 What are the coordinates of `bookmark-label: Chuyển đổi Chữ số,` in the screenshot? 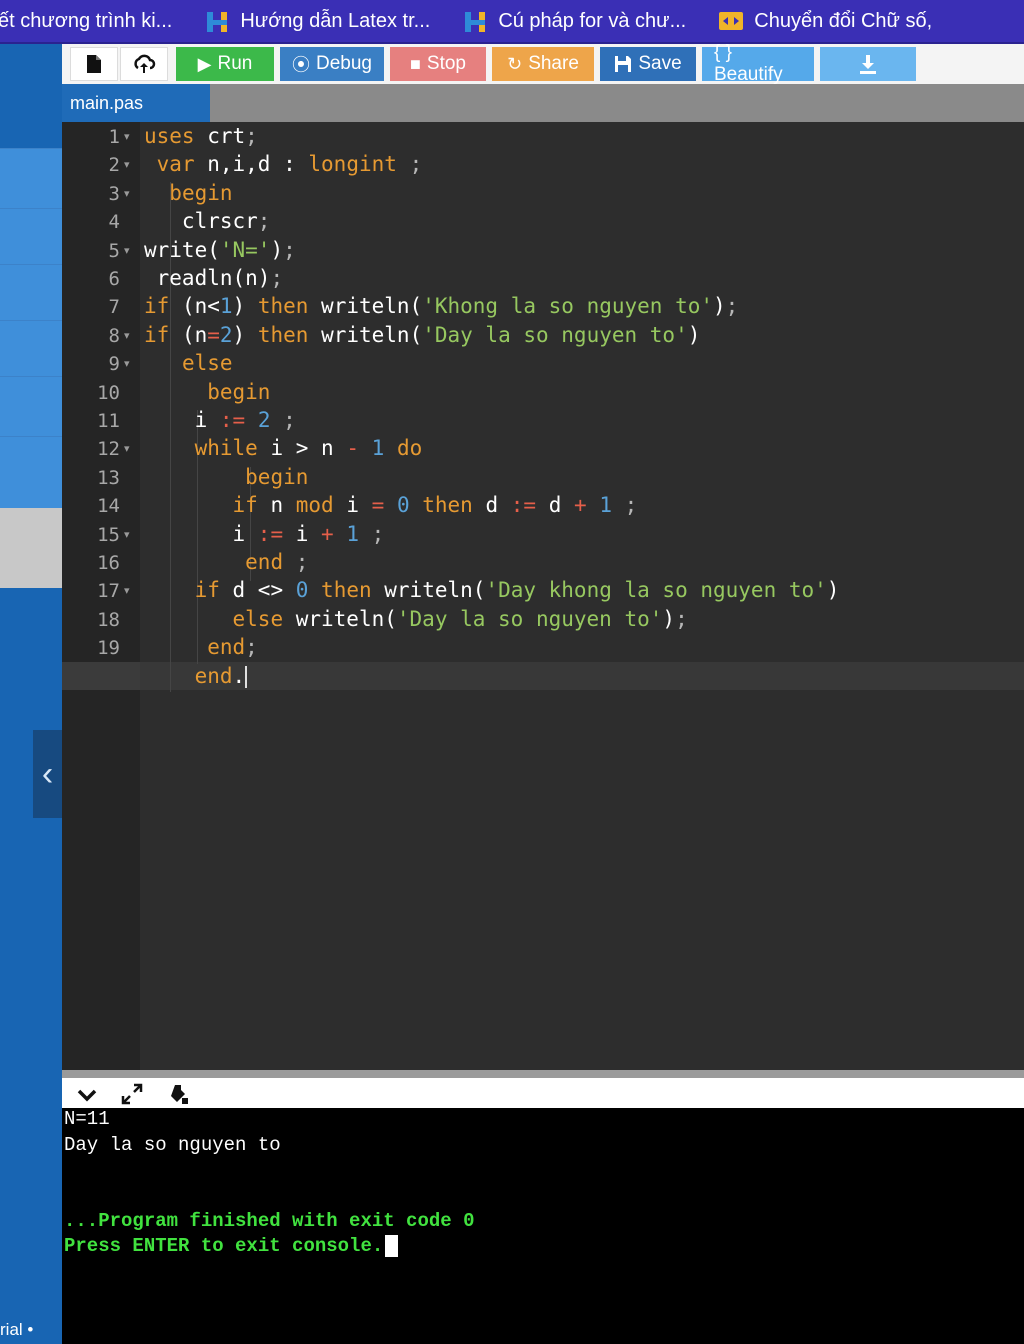 It's located at (843, 20).